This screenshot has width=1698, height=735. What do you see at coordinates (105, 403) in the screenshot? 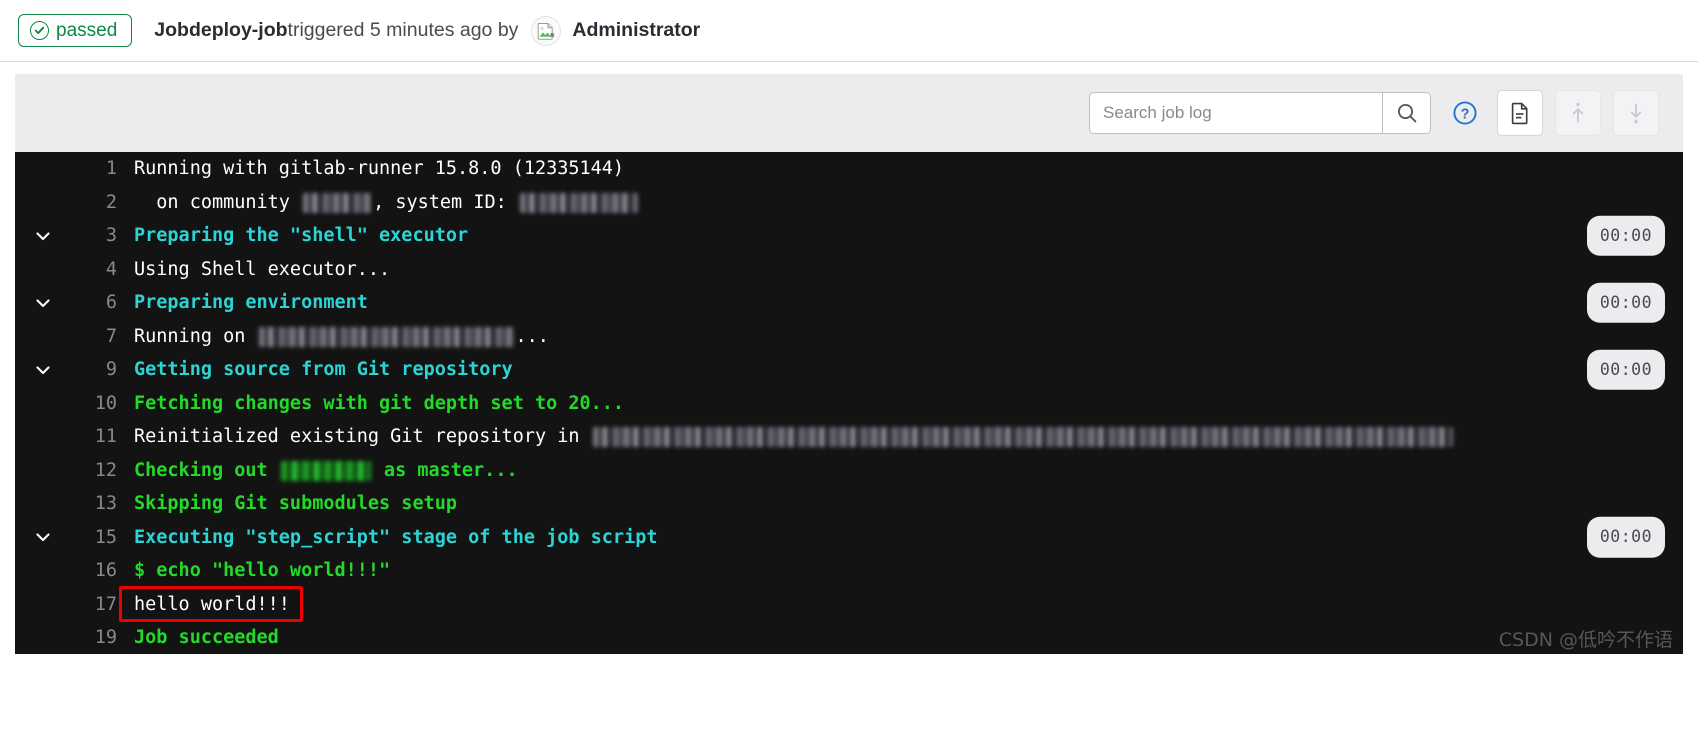
I see `log-line-number: 10` at bounding box center [105, 403].